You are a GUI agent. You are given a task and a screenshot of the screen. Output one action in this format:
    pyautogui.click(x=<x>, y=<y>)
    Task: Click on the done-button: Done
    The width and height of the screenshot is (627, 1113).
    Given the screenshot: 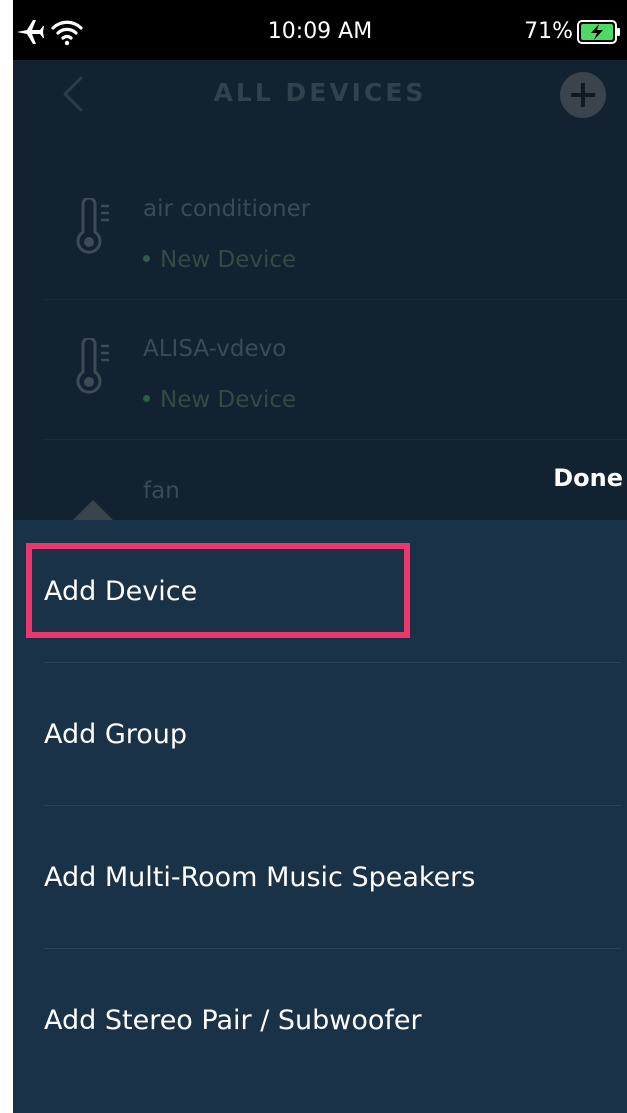 What is the action you would take?
    pyautogui.click(x=578, y=478)
    